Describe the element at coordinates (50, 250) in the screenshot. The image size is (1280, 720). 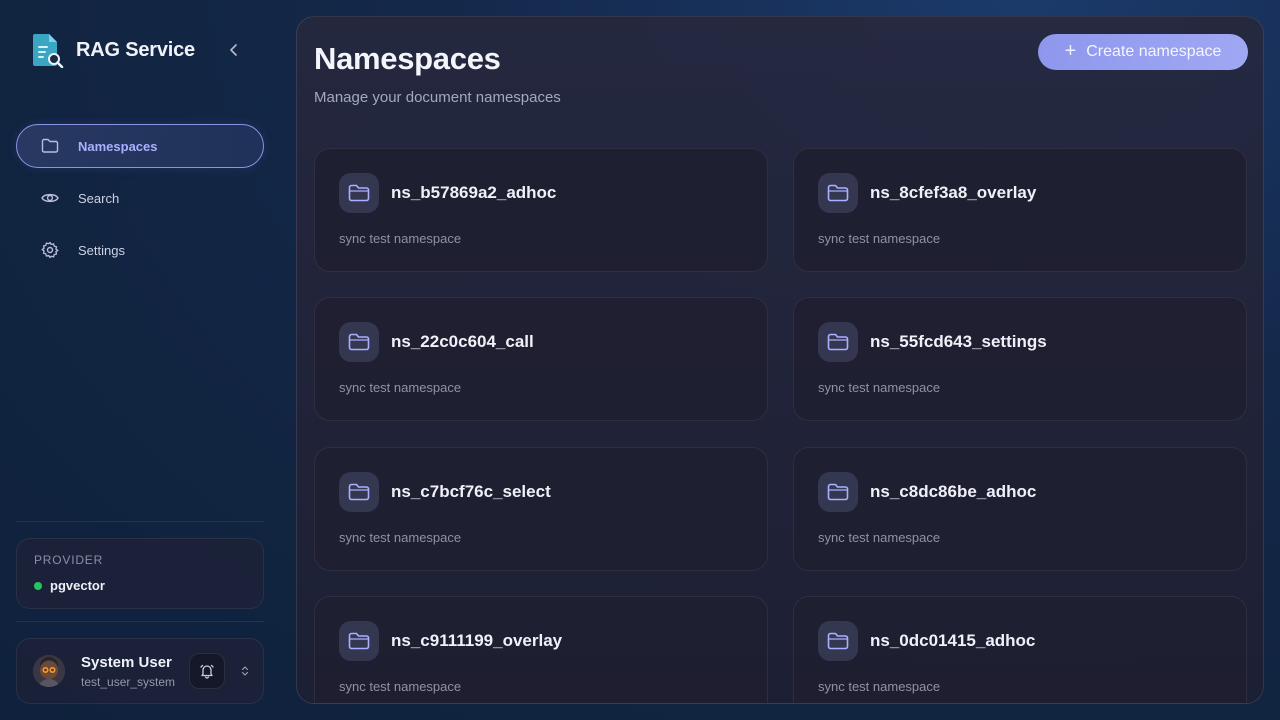
I see `gear-icon` at that location.